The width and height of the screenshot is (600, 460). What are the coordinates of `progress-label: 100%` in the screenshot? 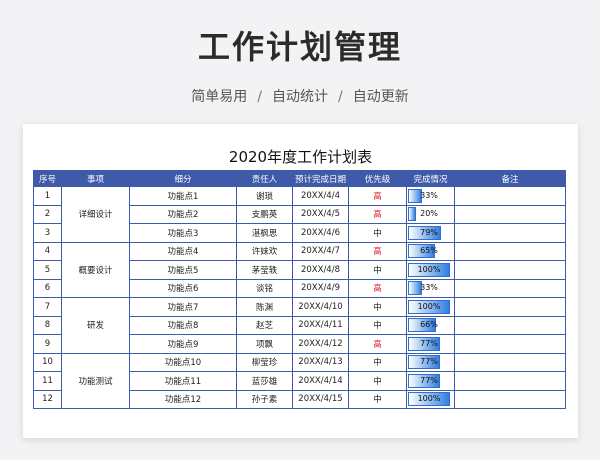 It's located at (429, 399).